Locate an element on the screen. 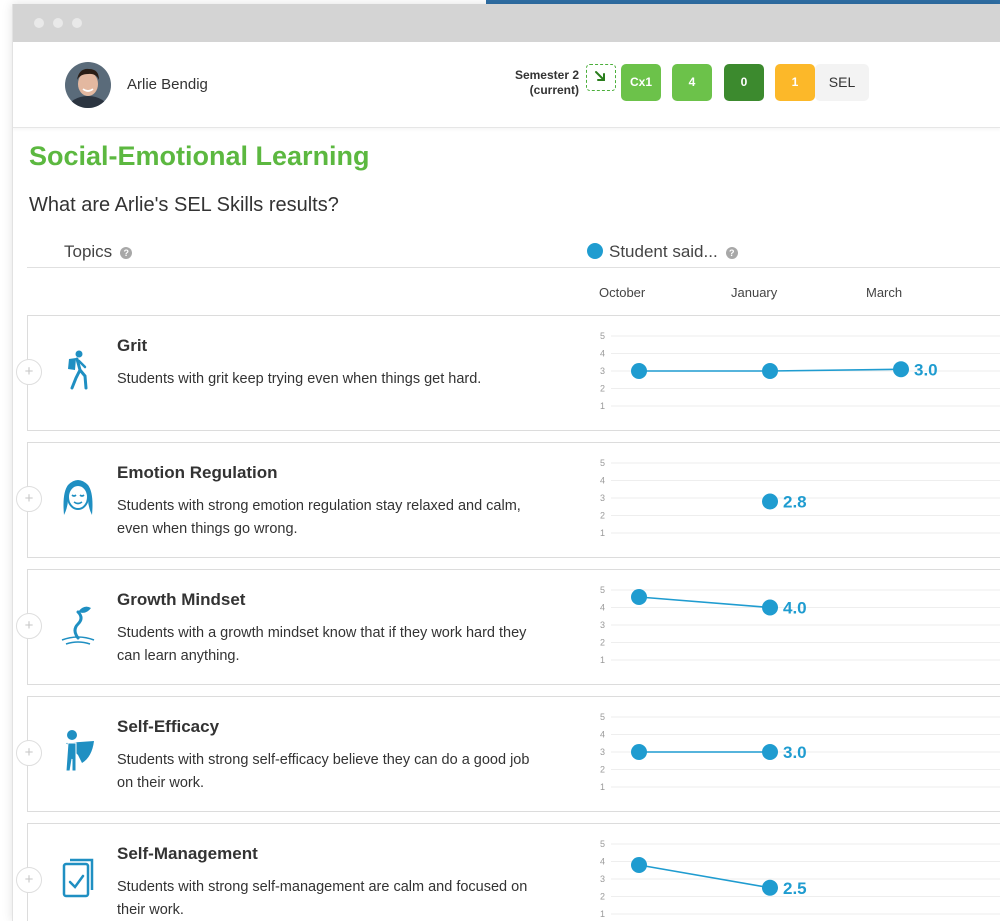 The width and height of the screenshot is (1000, 921). window-zoom-dot is located at coordinates (77, 23).